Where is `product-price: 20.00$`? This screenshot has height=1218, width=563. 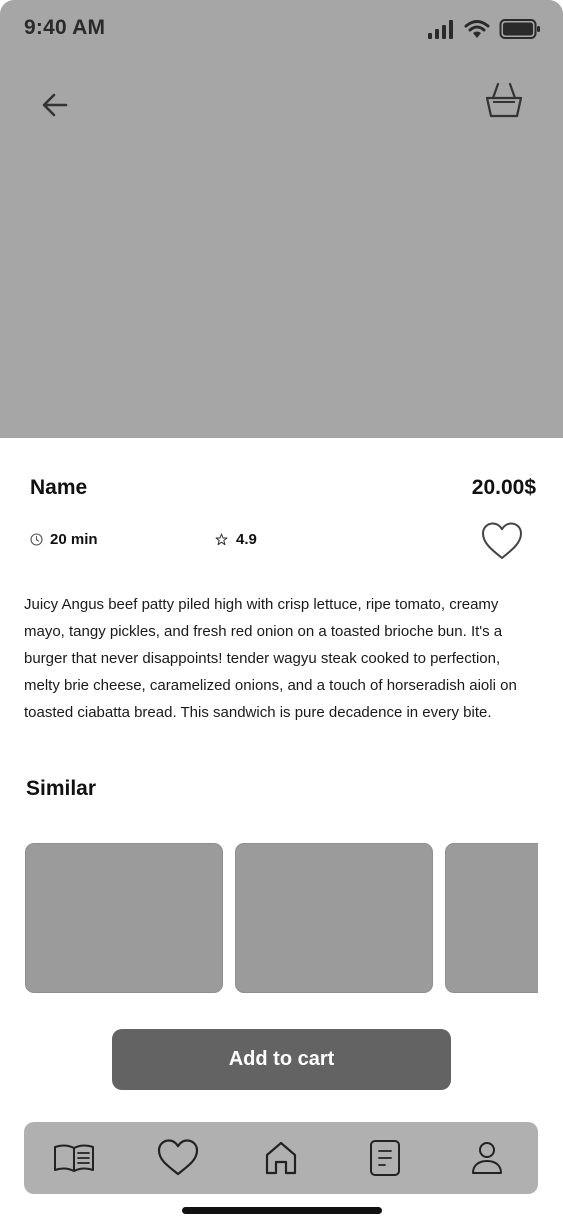
product-price: 20.00$ is located at coordinates (503, 487).